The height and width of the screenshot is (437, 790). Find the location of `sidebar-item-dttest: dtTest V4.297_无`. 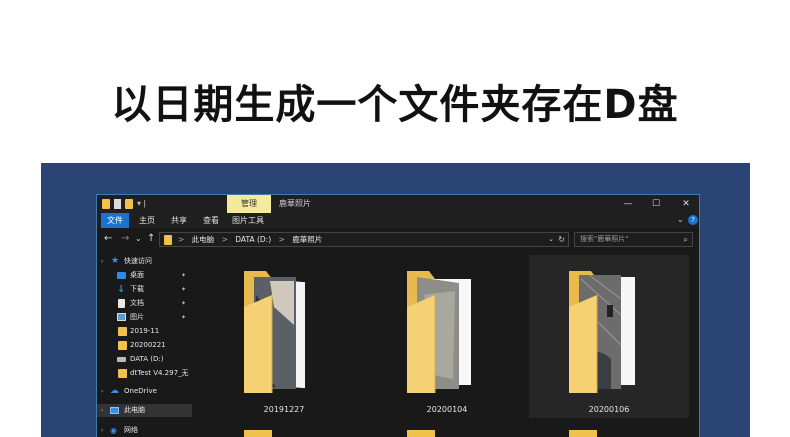

sidebar-item-dttest: dtTest V4.297_无 is located at coordinates (144, 373).